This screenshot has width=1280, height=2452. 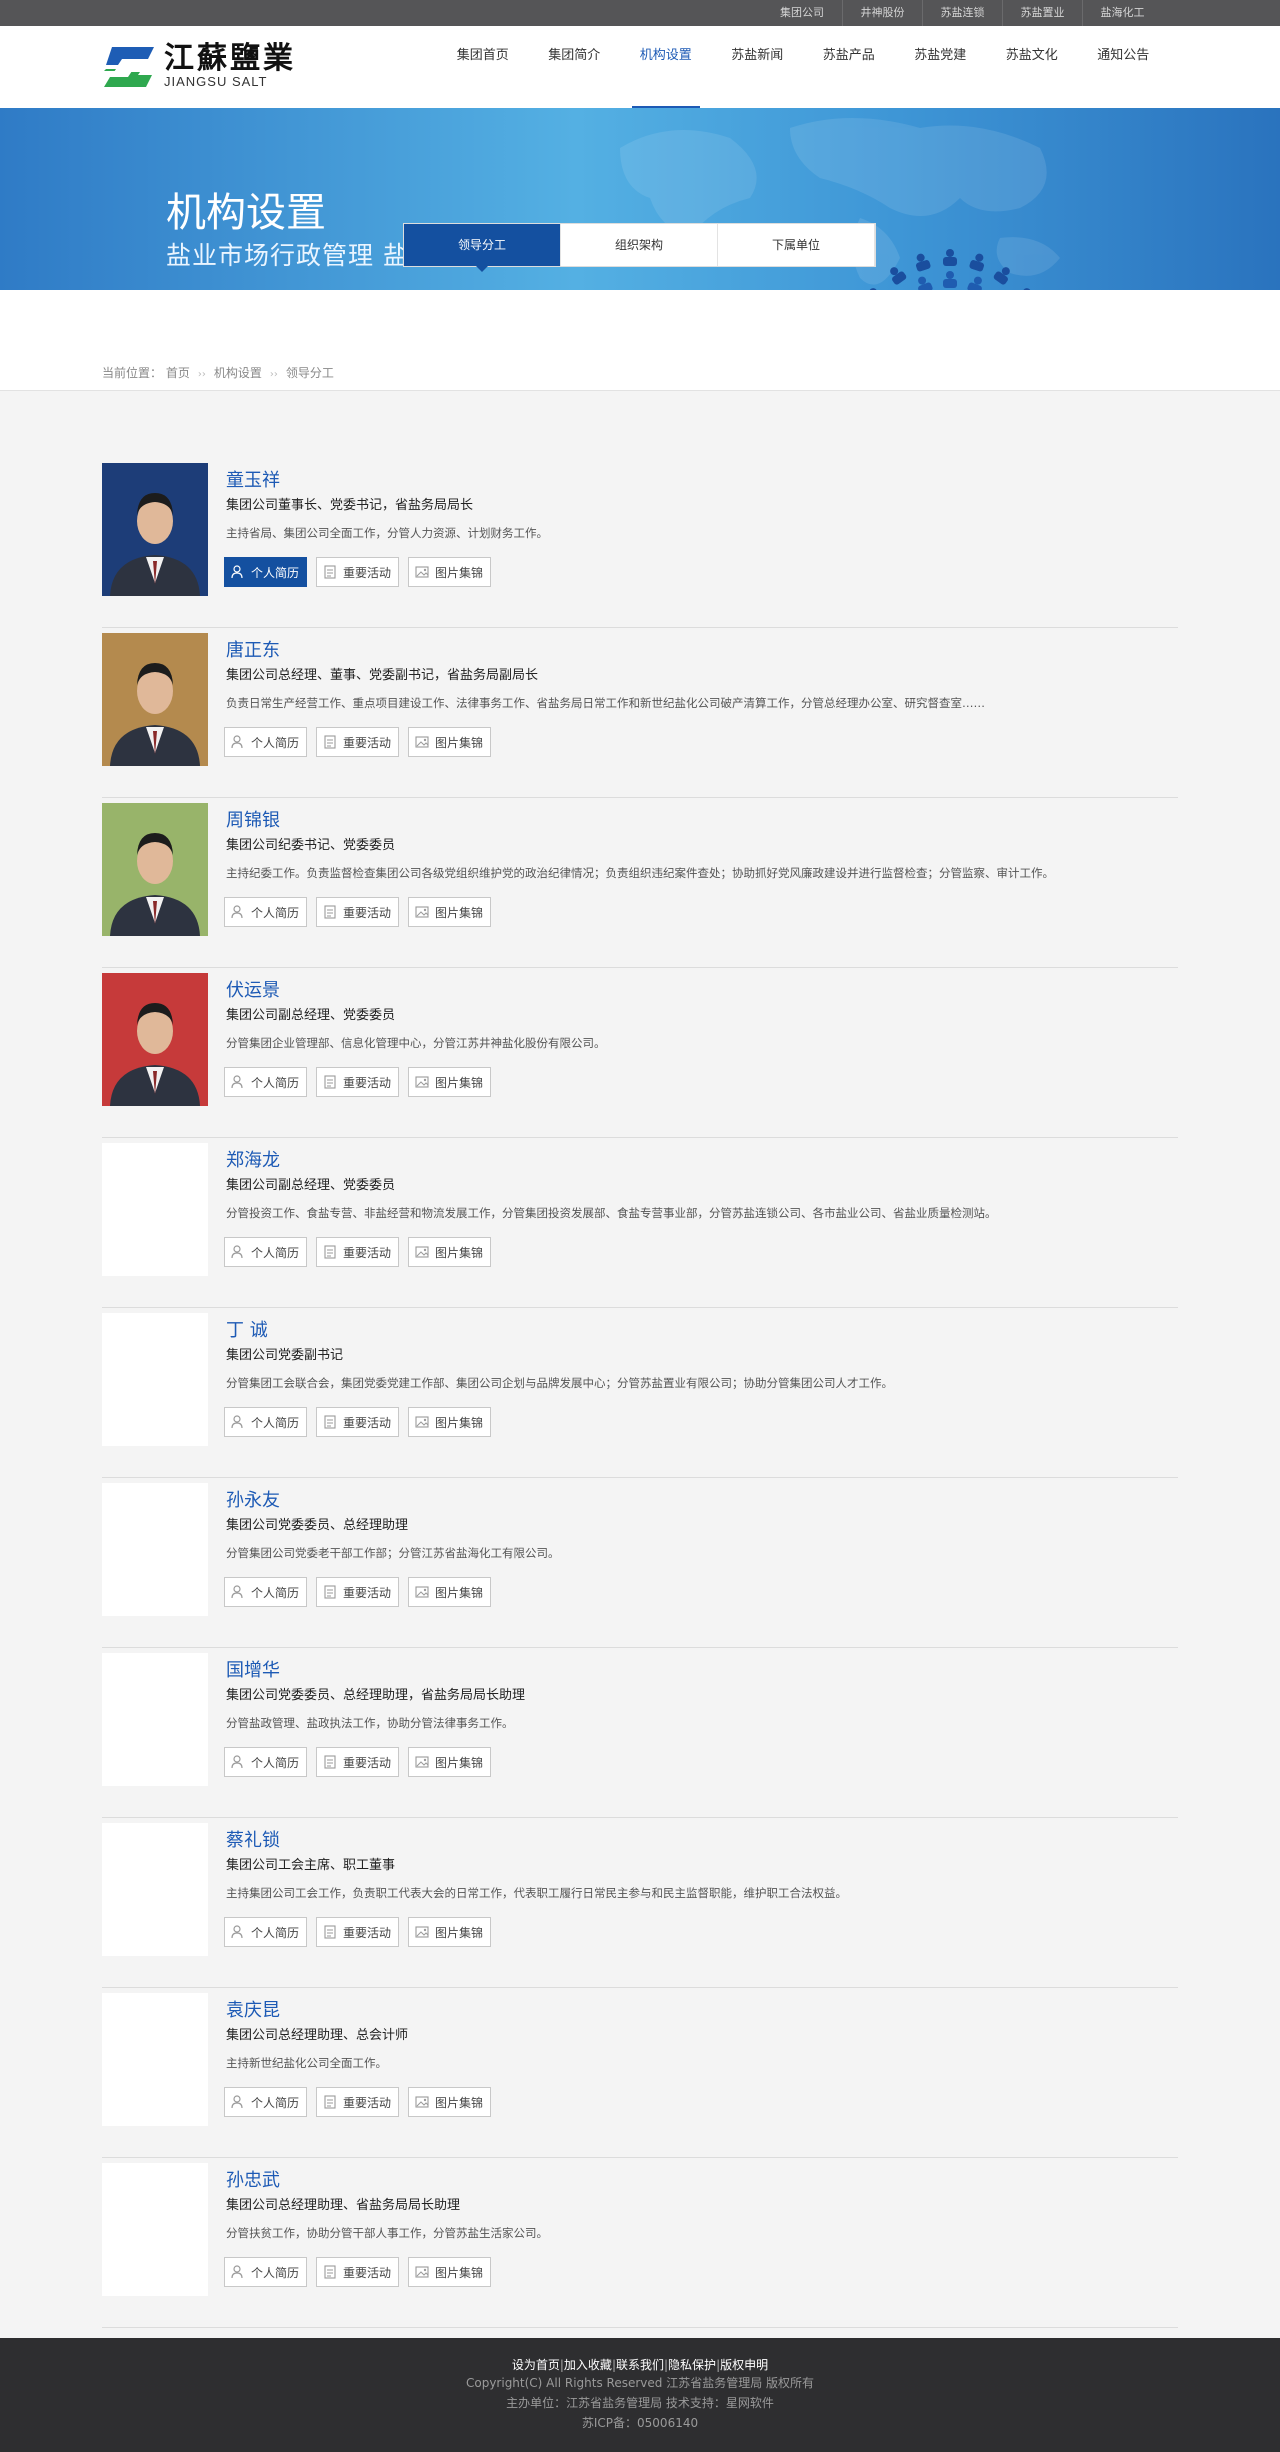 What do you see at coordinates (230, 58) in the screenshot?
I see `logo-chinese-text: 江蘇鹽業` at bounding box center [230, 58].